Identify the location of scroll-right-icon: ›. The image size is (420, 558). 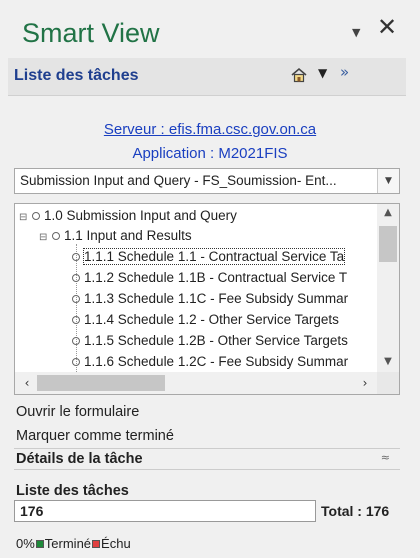
(365, 383).